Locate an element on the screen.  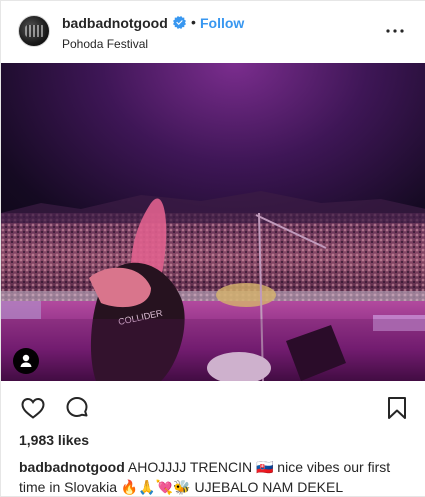
verified-badge-icon is located at coordinates (179, 22).